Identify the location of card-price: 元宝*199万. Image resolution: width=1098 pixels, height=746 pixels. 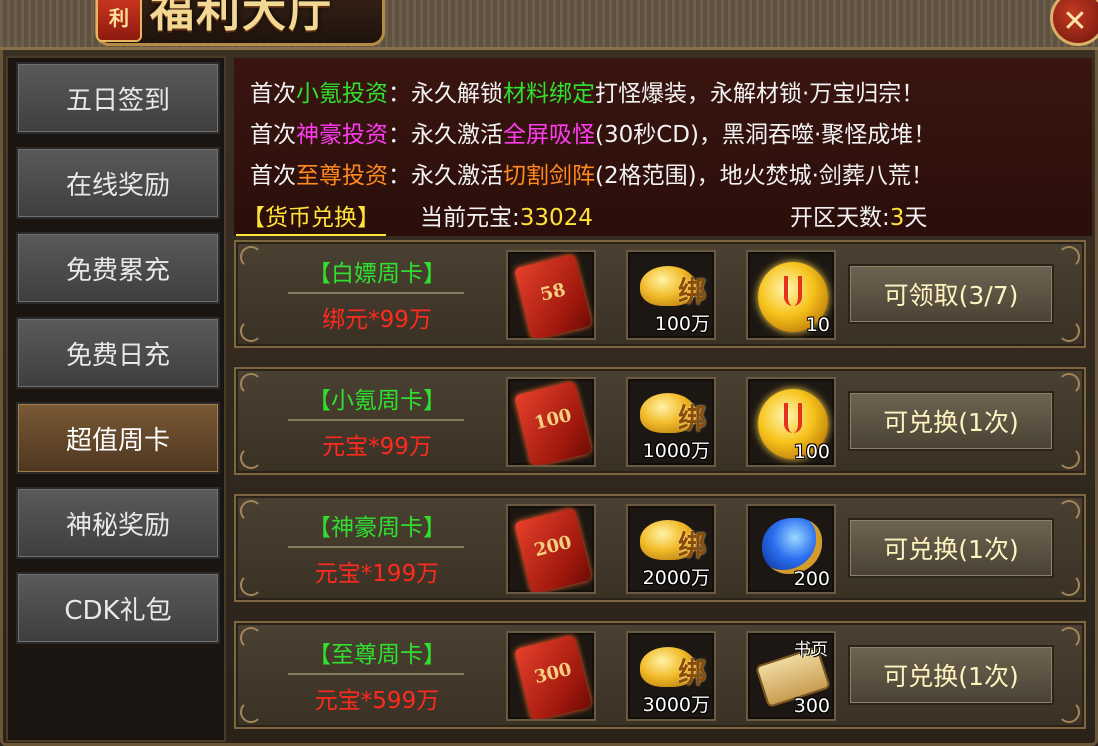
(377, 574).